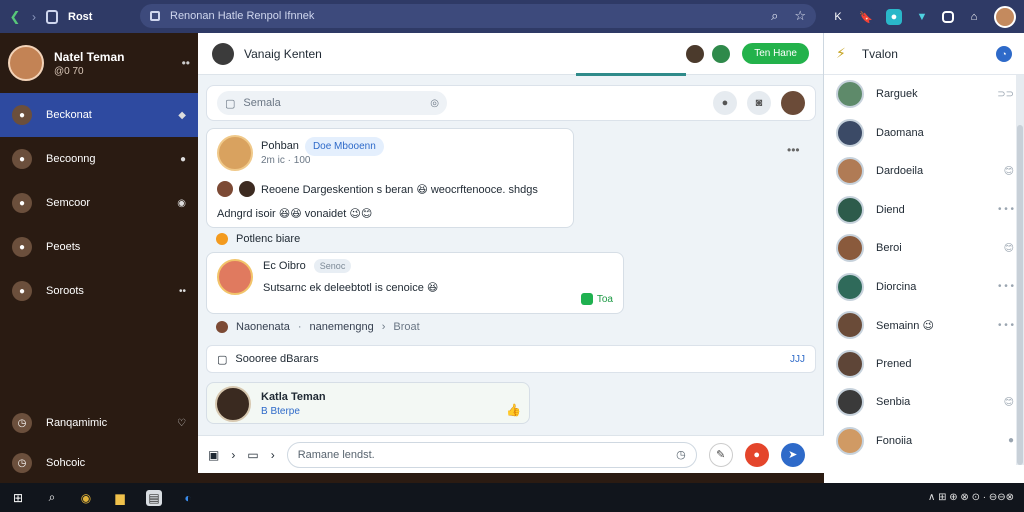 The image size is (1024, 512). What do you see at coordinates (756, 454) in the screenshot?
I see `record-button: ●` at bounding box center [756, 454].